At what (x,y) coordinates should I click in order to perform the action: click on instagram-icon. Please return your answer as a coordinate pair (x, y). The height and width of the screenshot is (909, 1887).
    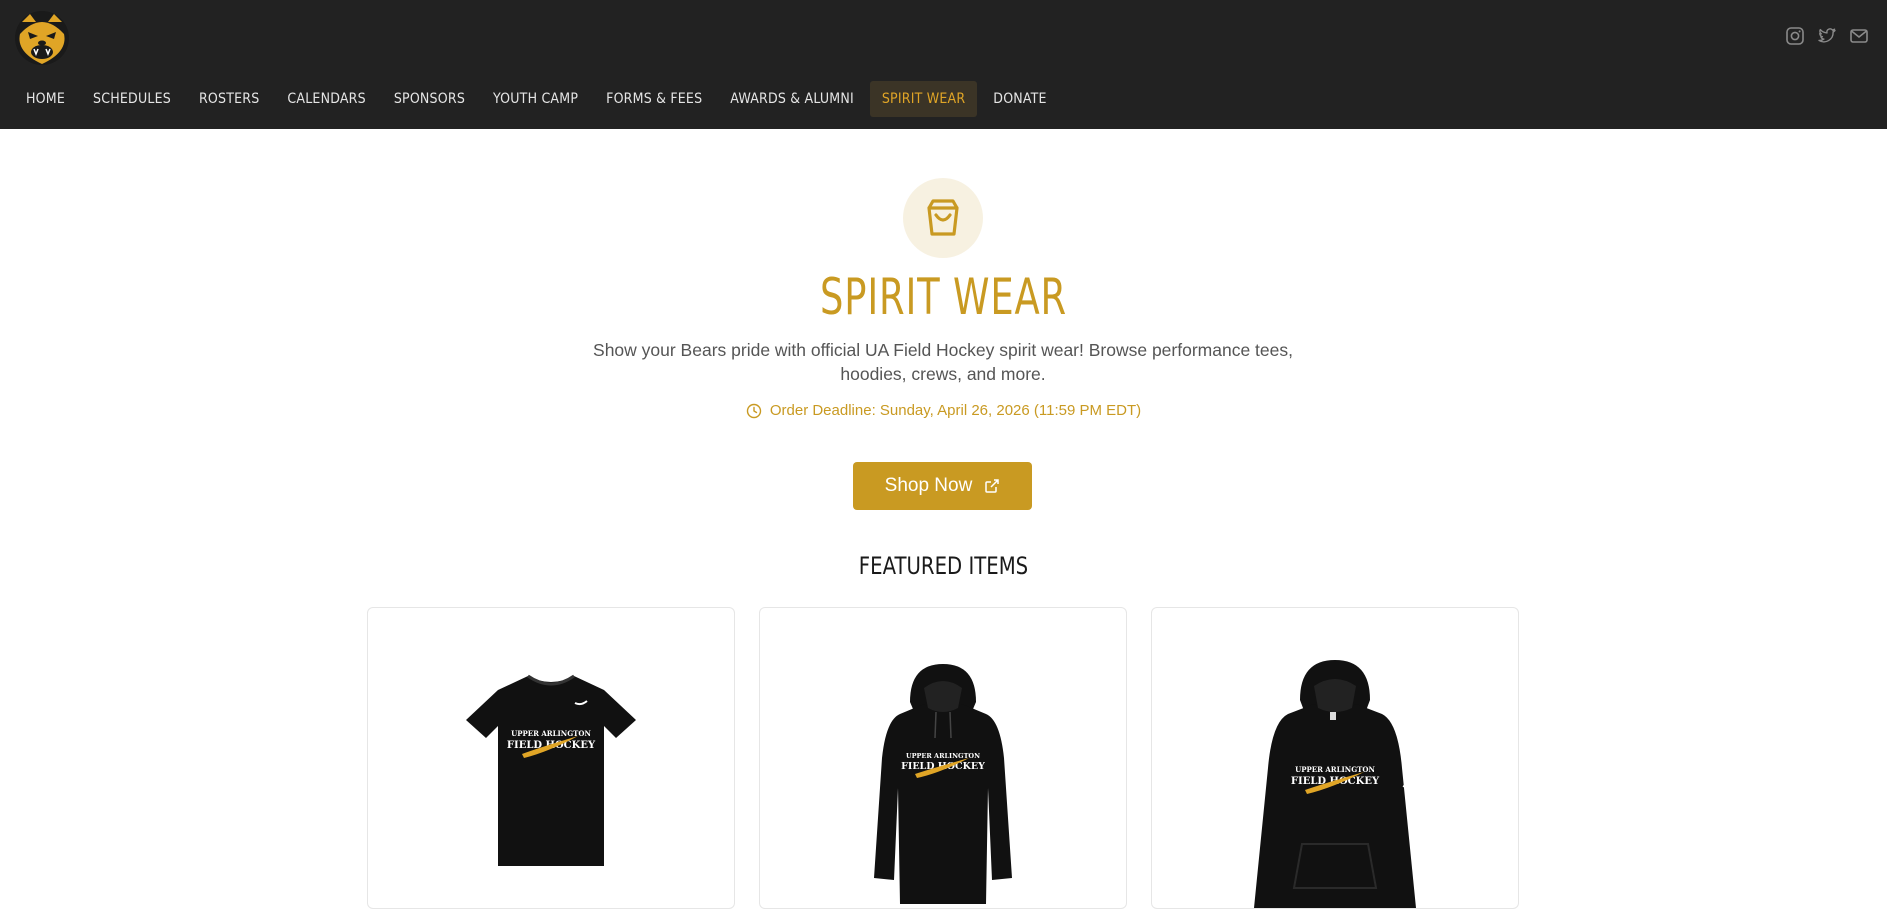
    Looking at the image, I should click on (1795, 36).